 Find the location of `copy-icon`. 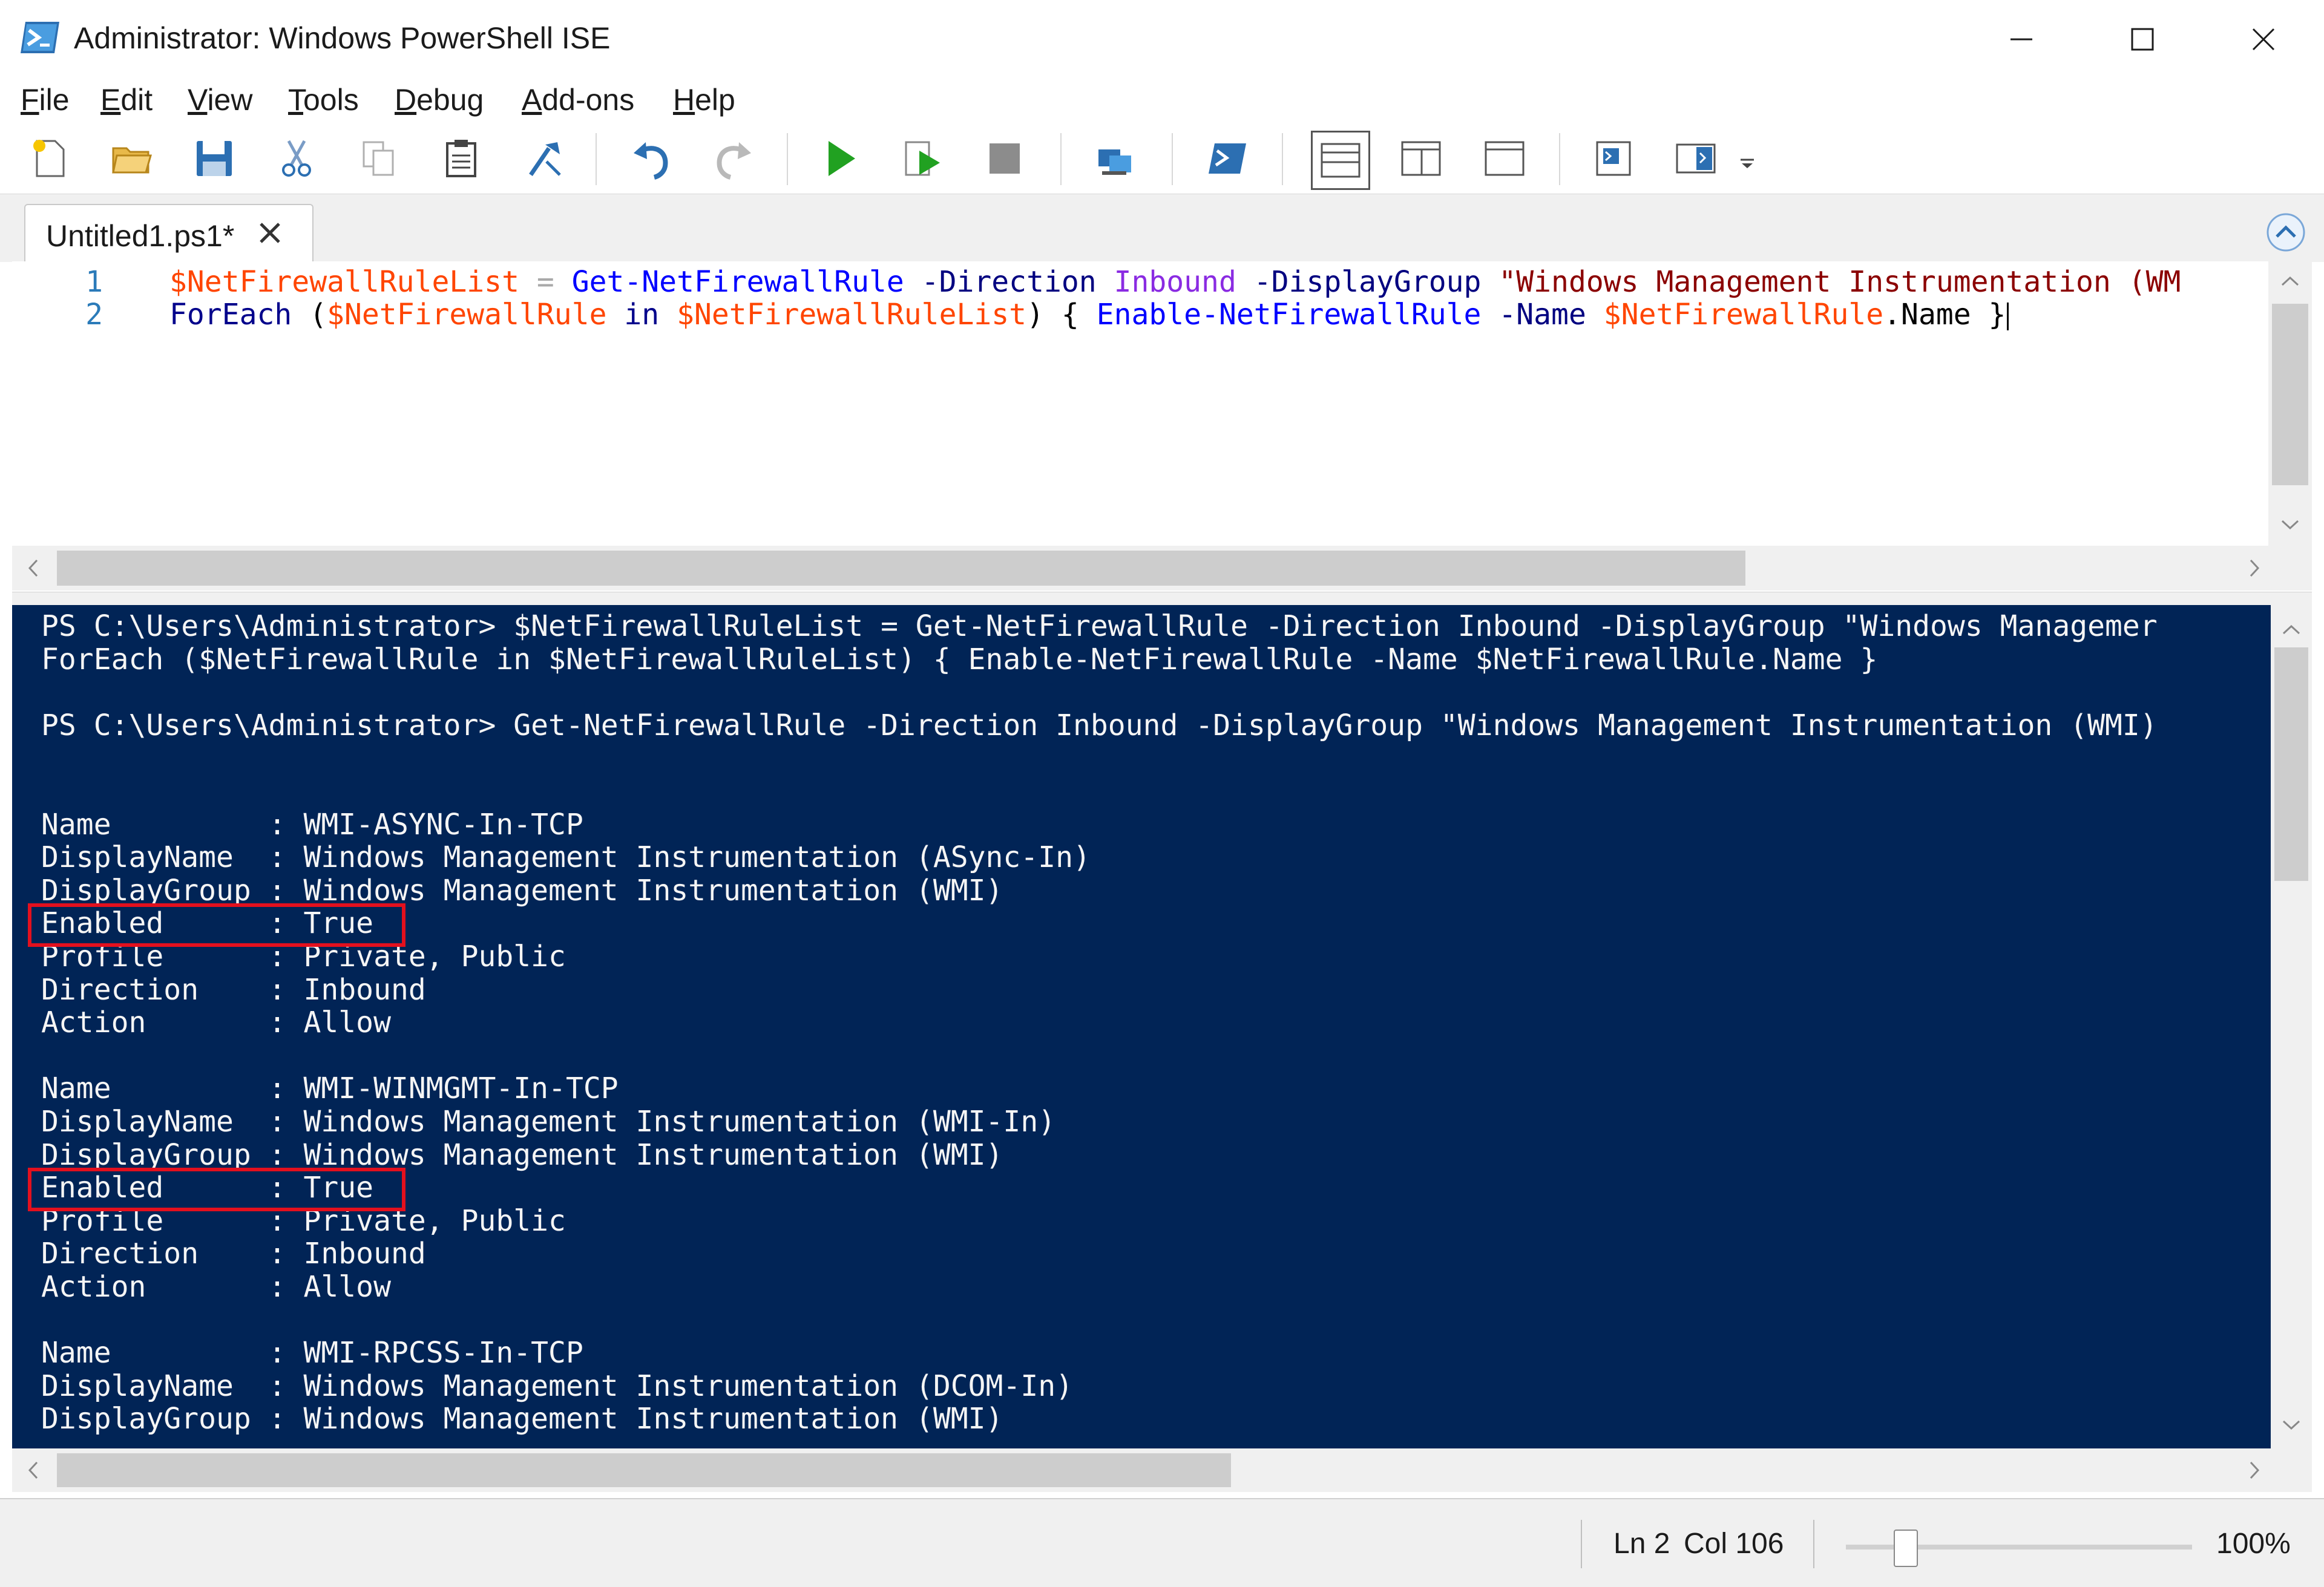

copy-icon is located at coordinates (378, 158).